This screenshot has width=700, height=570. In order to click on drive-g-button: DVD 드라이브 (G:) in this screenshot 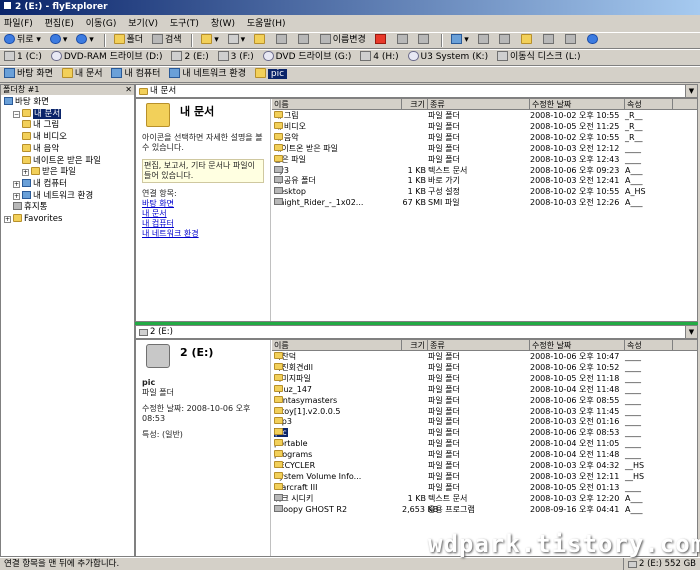, I will do `click(307, 57)`.